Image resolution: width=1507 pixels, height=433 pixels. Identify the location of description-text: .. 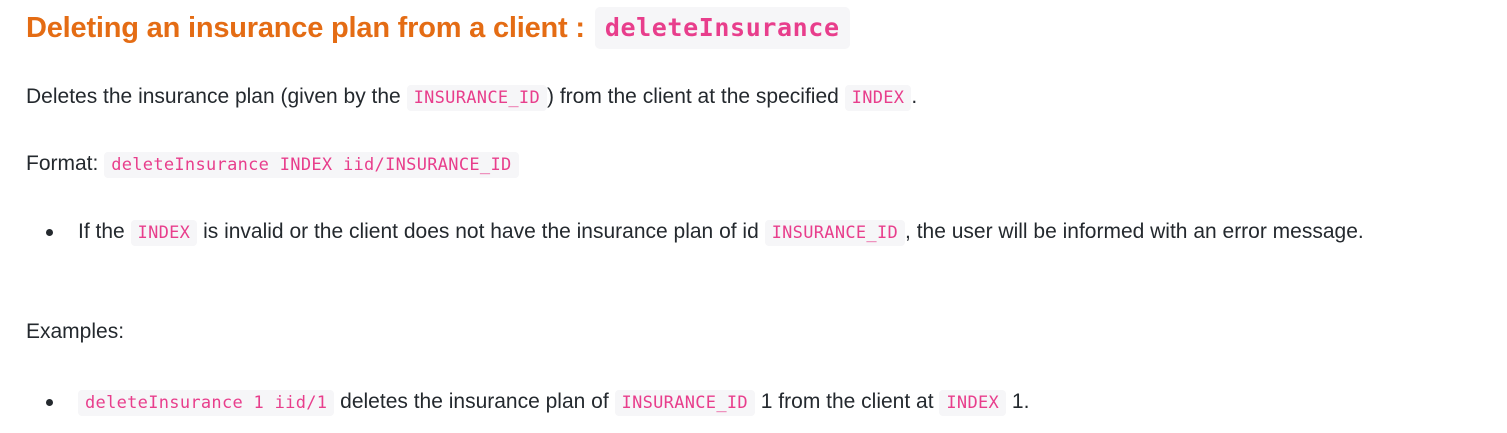
(914, 96).